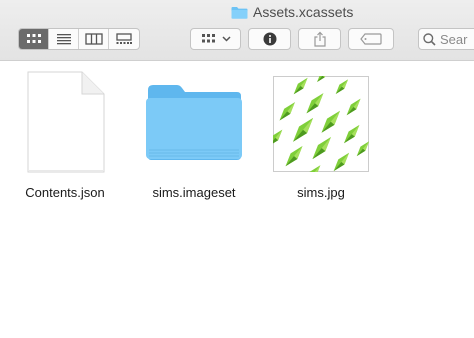 Image resolution: width=474 pixels, height=338 pixels. I want to click on arrange-button, so click(215, 39).